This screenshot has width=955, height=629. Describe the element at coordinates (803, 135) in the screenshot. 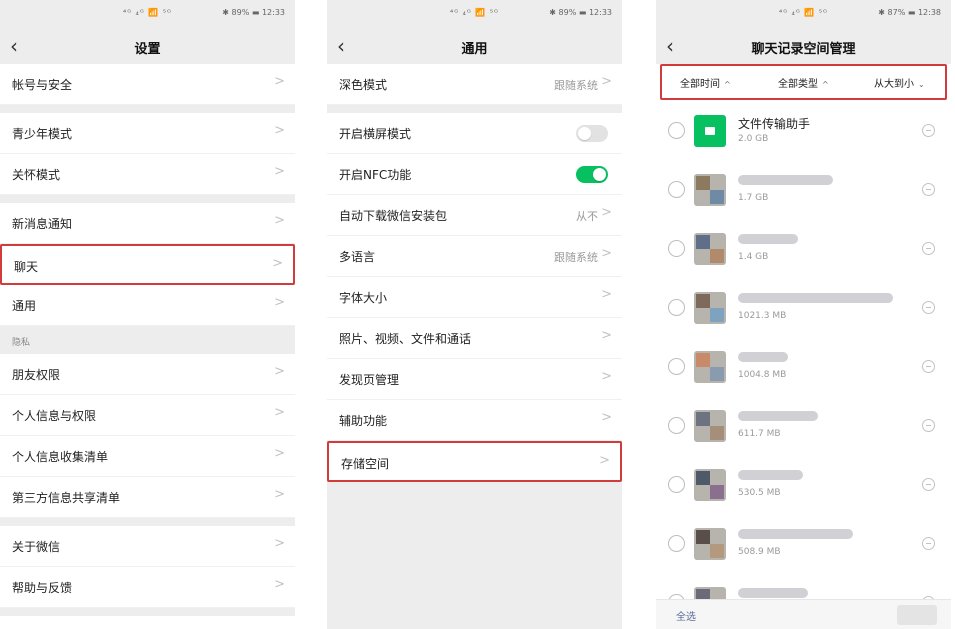

I see `list-item: 文件传输助手 2.0 GB` at that location.